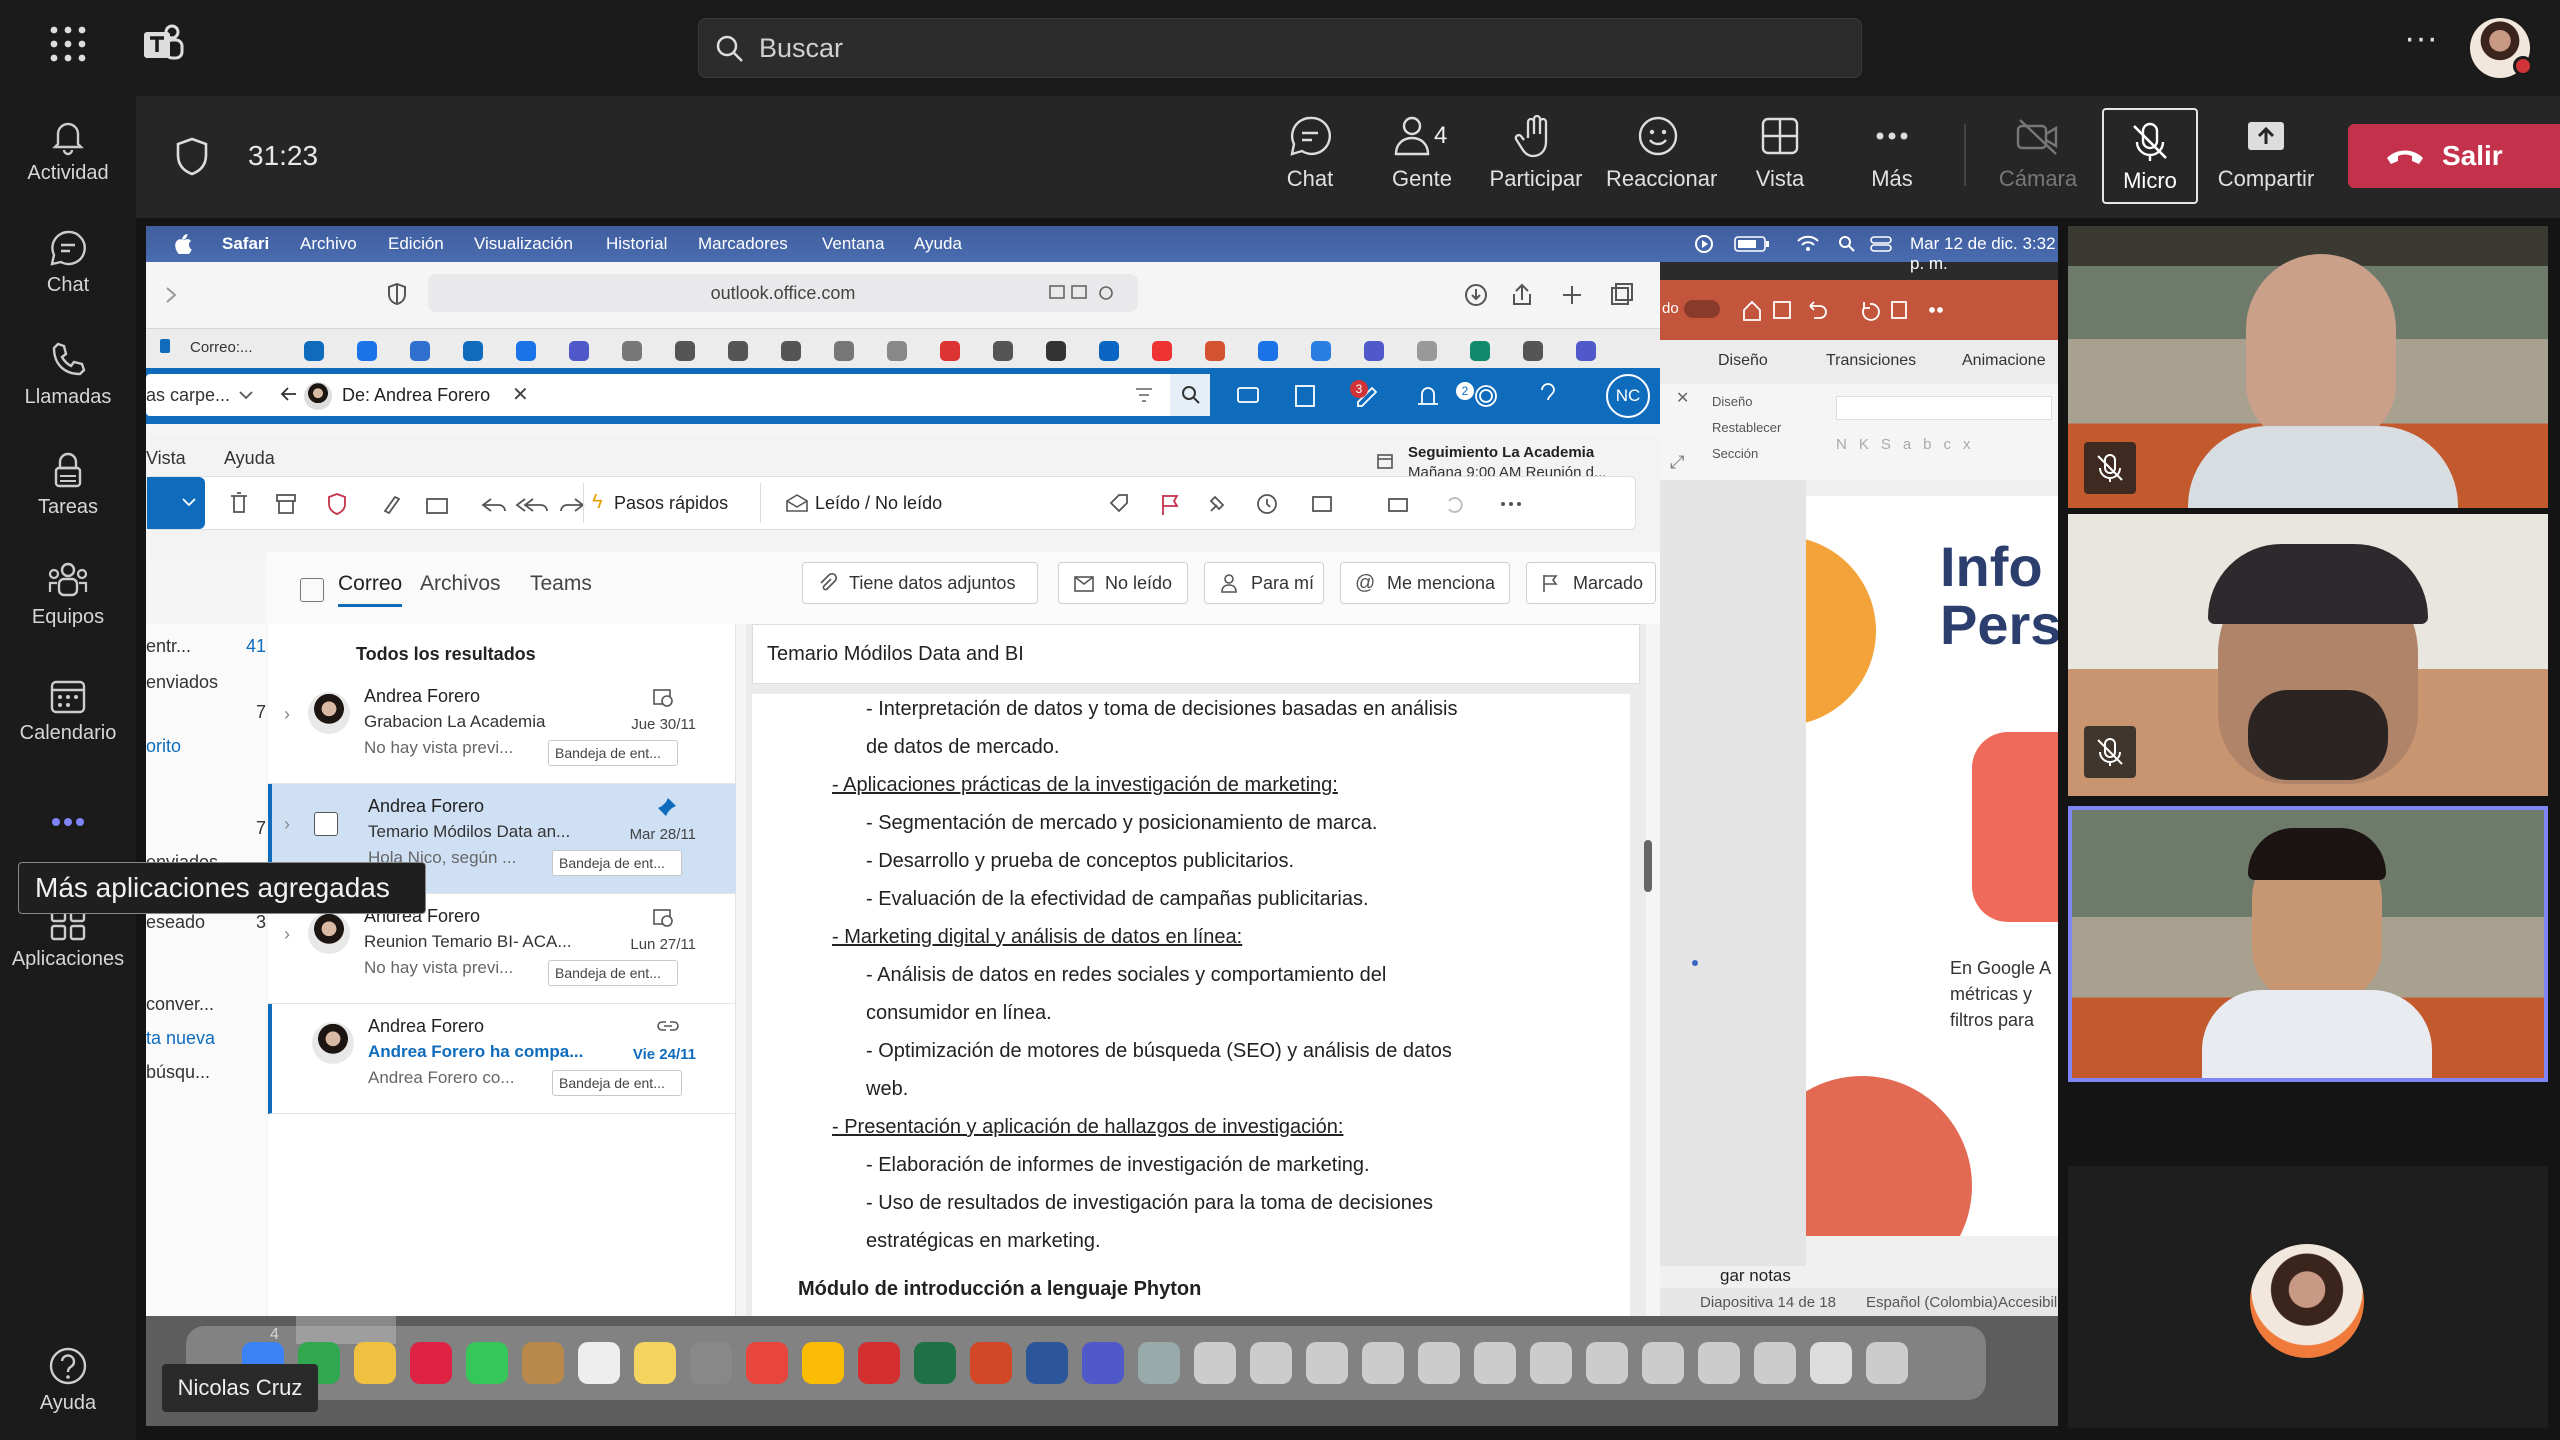 Image resolution: width=2560 pixels, height=1440 pixels. I want to click on ppt-tab: Transiciones, so click(1871, 361).